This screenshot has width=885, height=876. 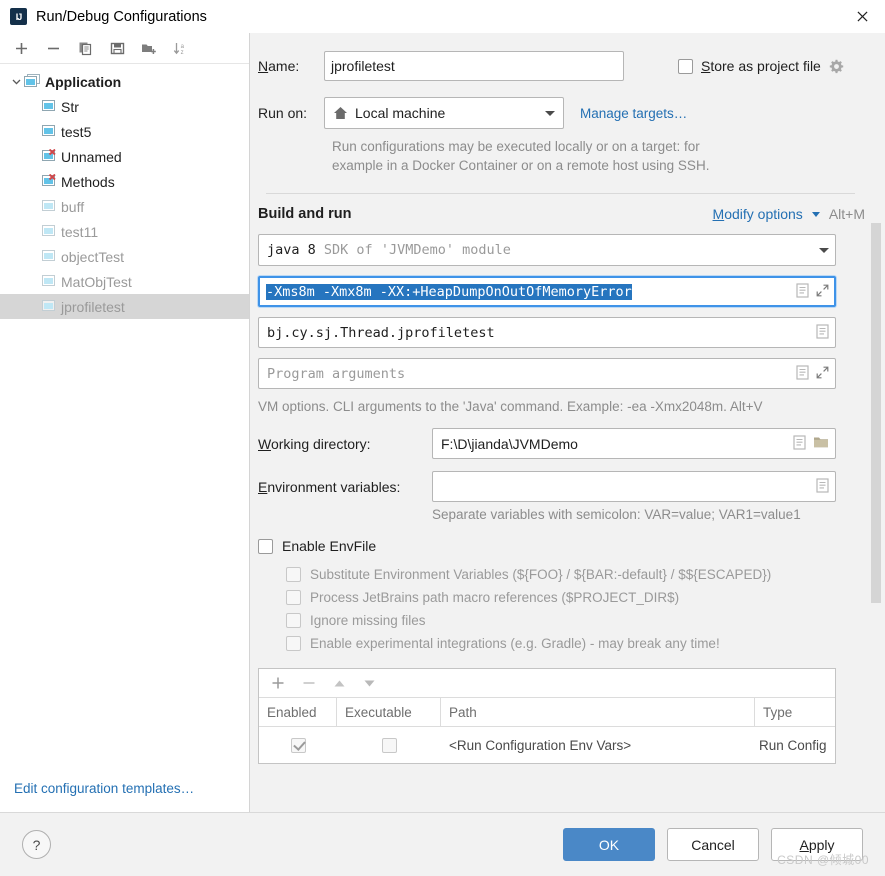 What do you see at coordinates (124, 231) in the screenshot?
I see `tree-item-test11: test11` at bounding box center [124, 231].